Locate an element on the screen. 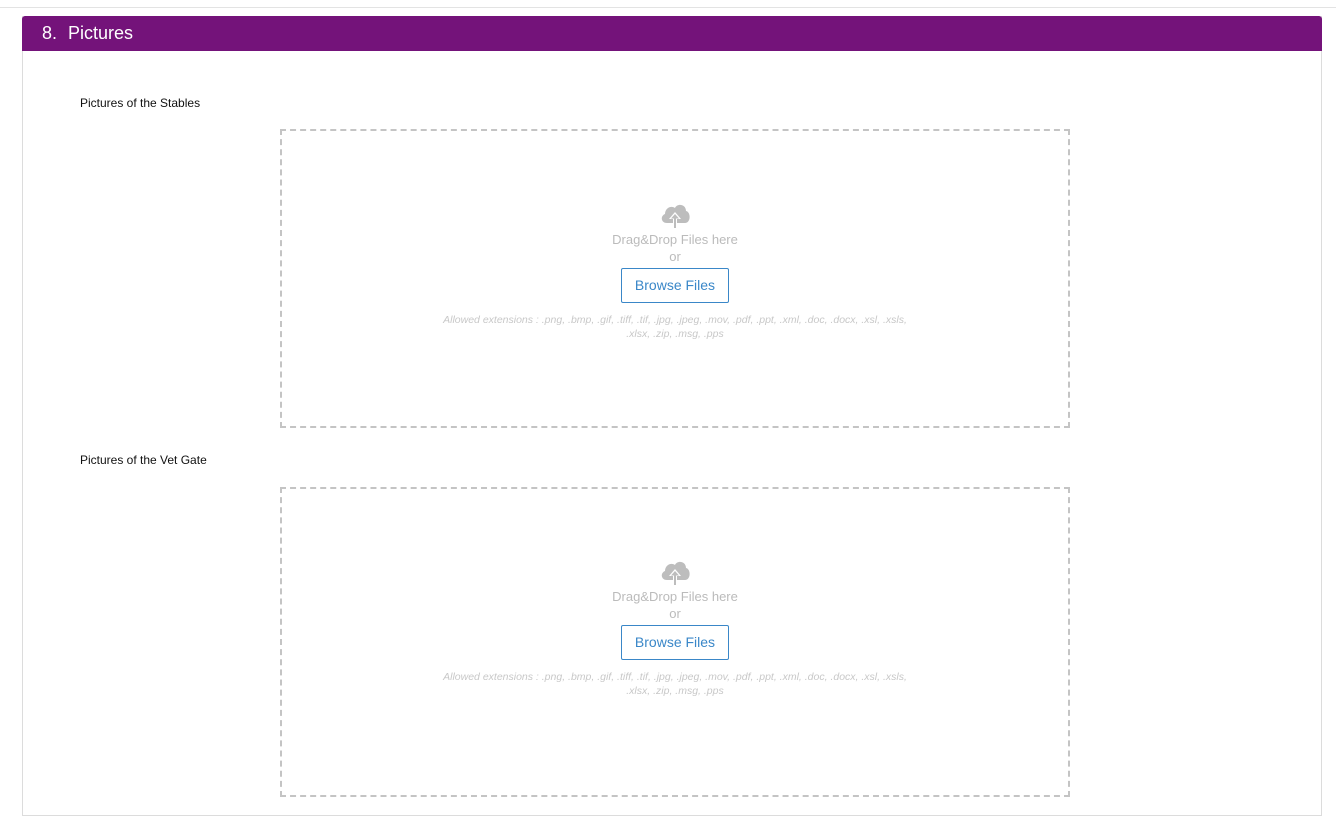 The image size is (1336, 816). section-number: 8. is located at coordinates (50, 33).